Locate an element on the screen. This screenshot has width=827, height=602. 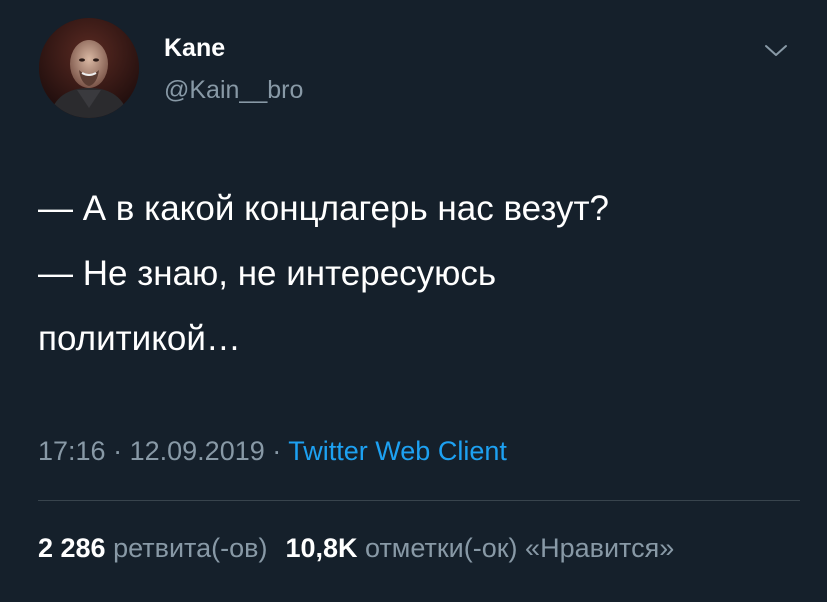
like-label: отметки(-ок) «Нравится» is located at coordinates (520, 548).